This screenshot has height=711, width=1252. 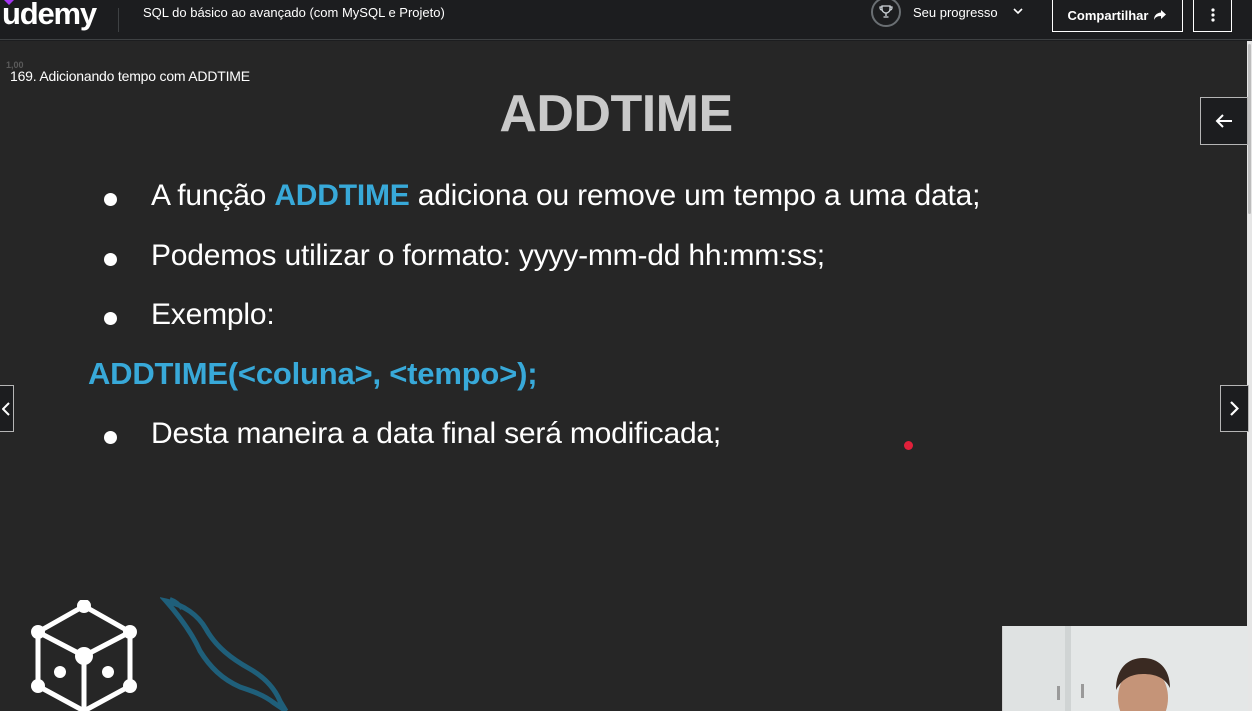 I want to click on webcam-frame, so click(x=1125, y=668).